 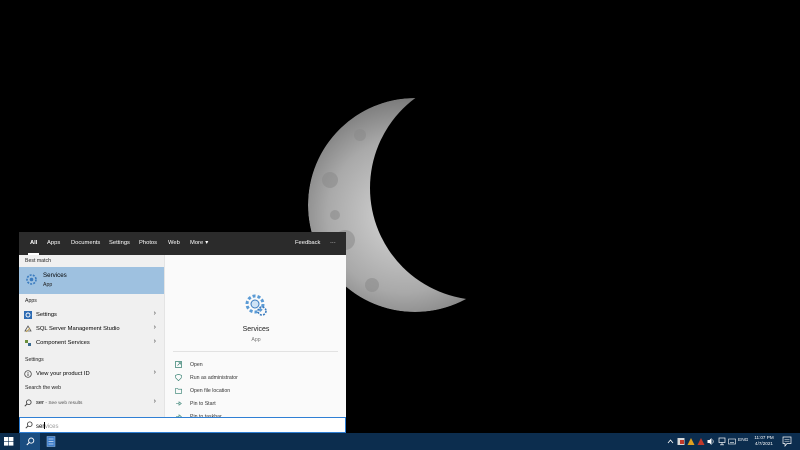 I want to click on app-result-label: SQL Server Management Studio, so click(x=78, y=328).